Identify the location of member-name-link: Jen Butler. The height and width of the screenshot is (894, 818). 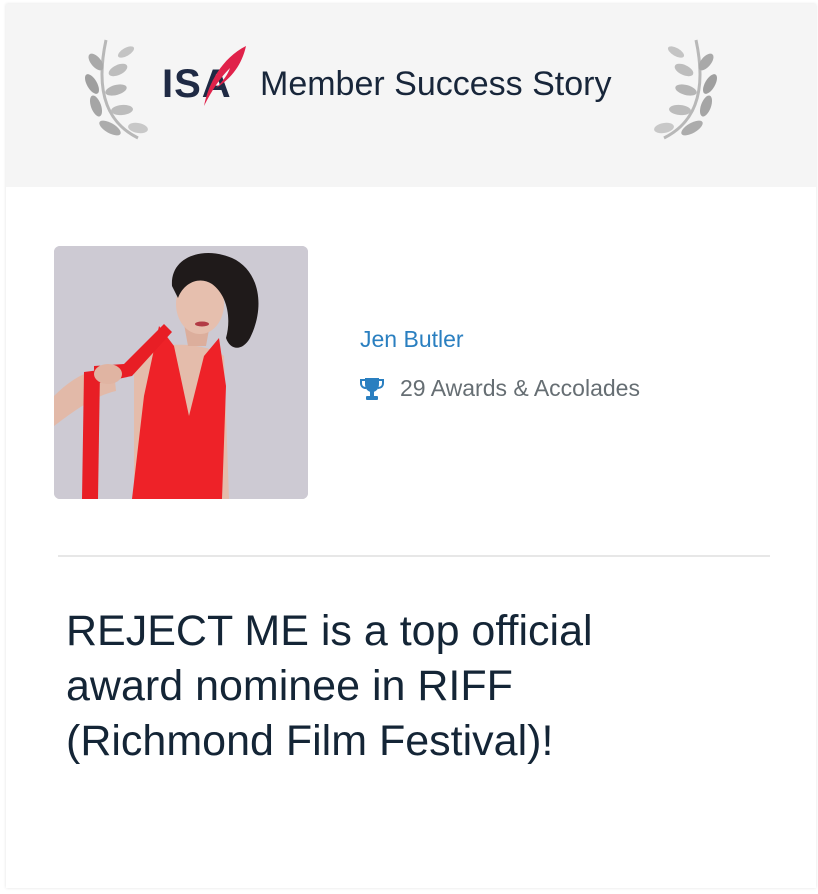
(412, 339).